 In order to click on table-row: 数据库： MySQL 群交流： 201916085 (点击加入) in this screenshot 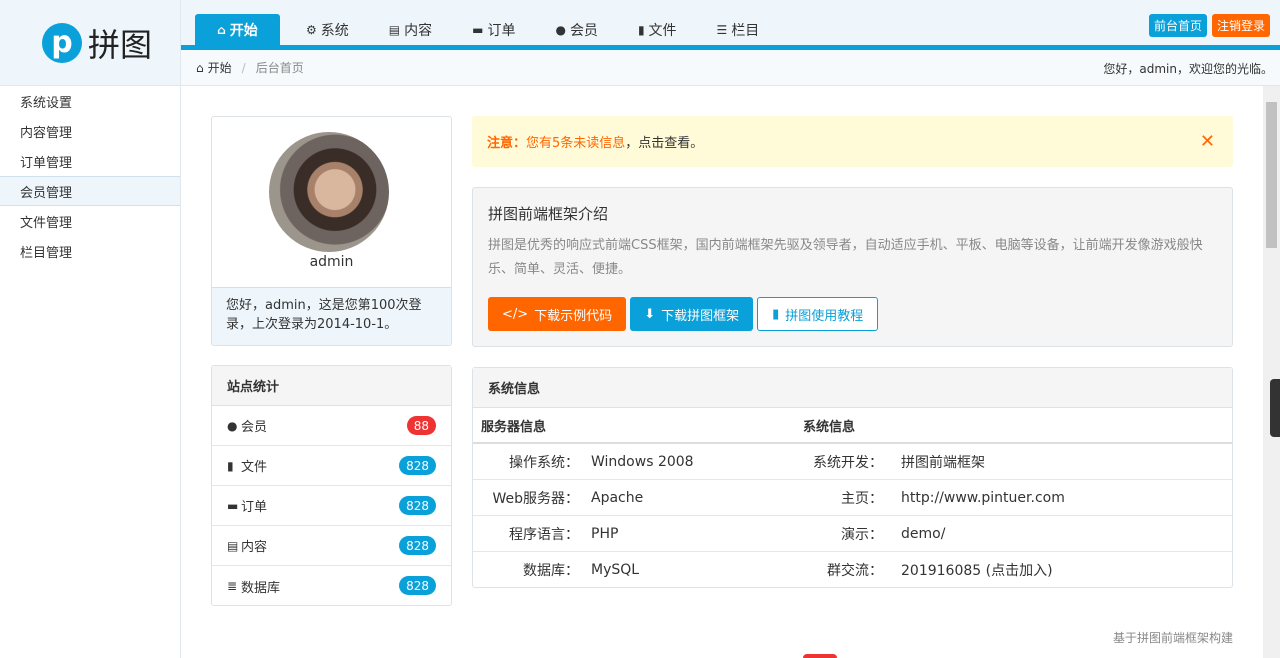, I will do `click(852, 570)`.